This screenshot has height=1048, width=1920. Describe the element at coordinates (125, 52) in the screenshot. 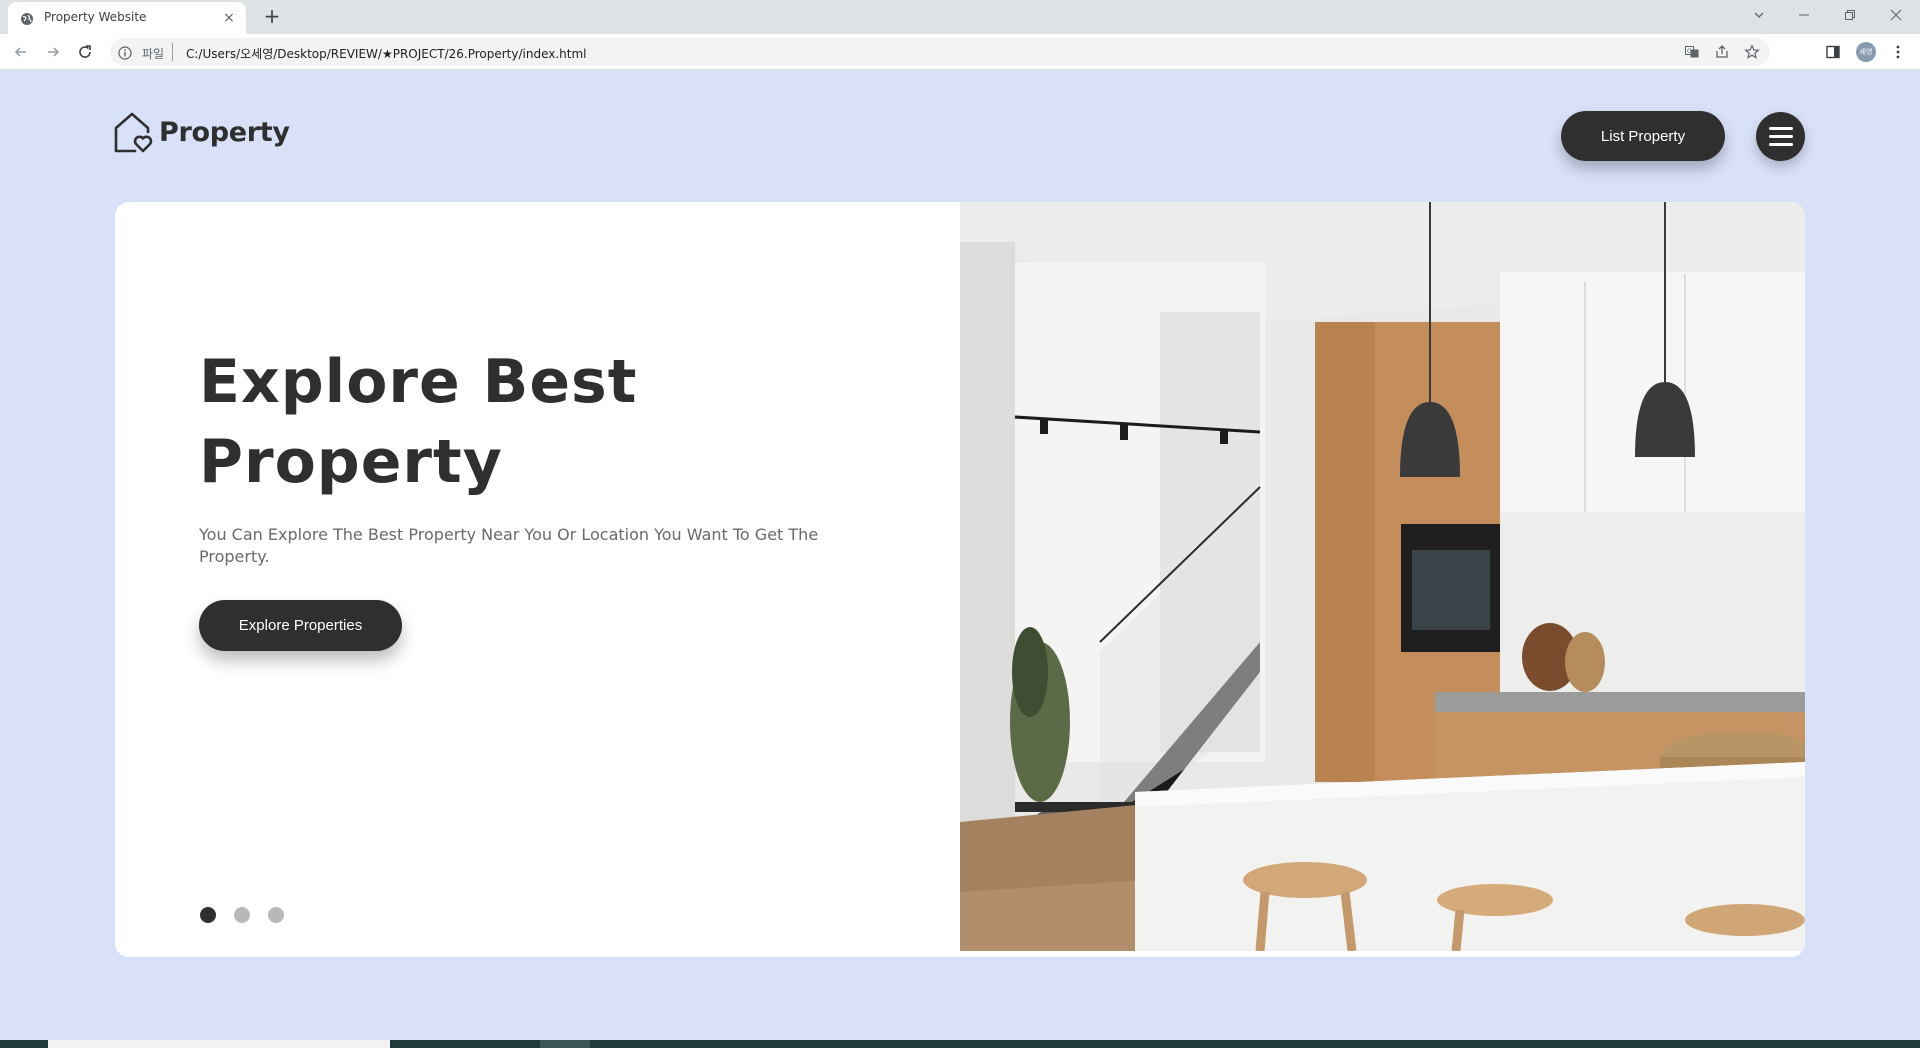

I see `info-icon` at that location.